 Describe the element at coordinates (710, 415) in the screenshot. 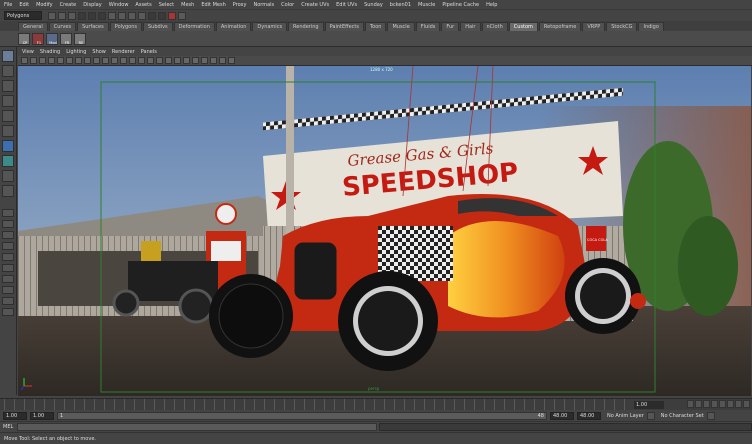

I see `character-set-icon` at that location.